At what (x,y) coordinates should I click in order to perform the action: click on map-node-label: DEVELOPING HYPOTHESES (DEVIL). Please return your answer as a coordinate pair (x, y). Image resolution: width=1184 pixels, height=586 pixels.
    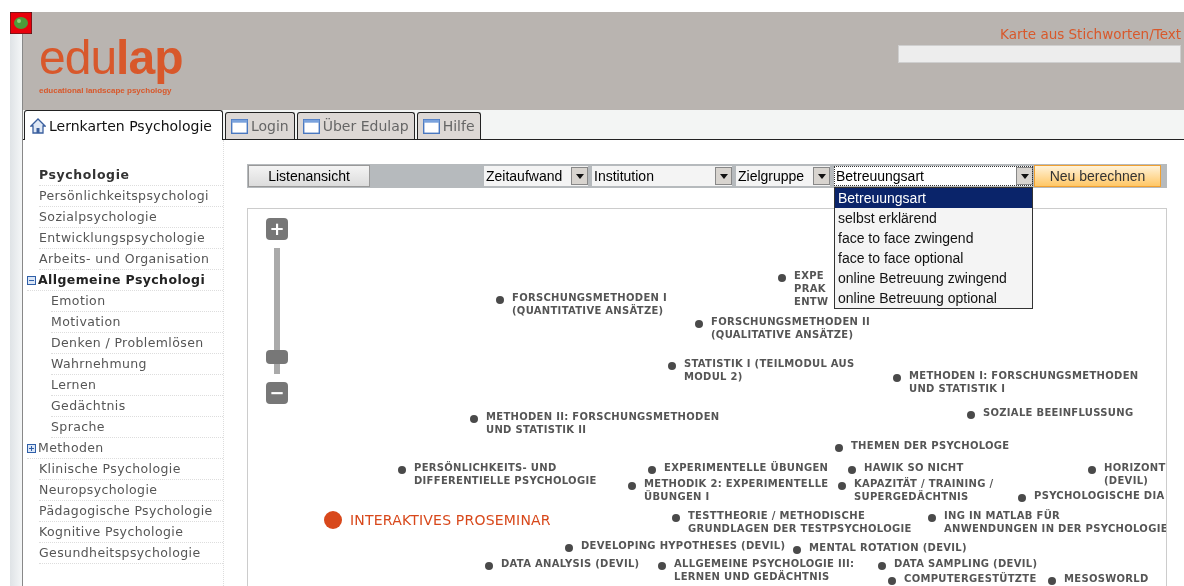
    Looking at the image, I should click on (683, 545).